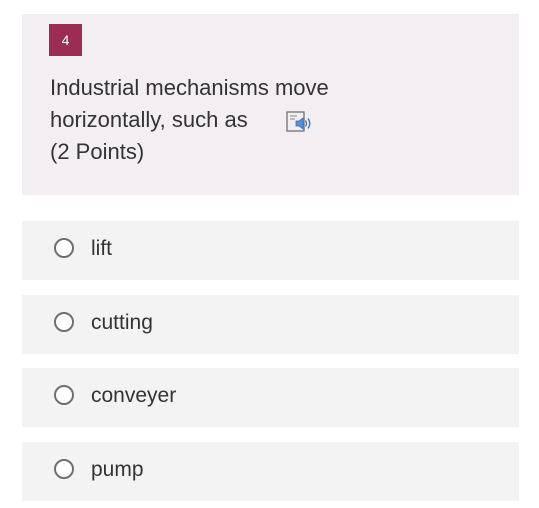 The width and height of the screenshot is (539, 508). I want to click on question-points: (2 Points), so click(97, 151).